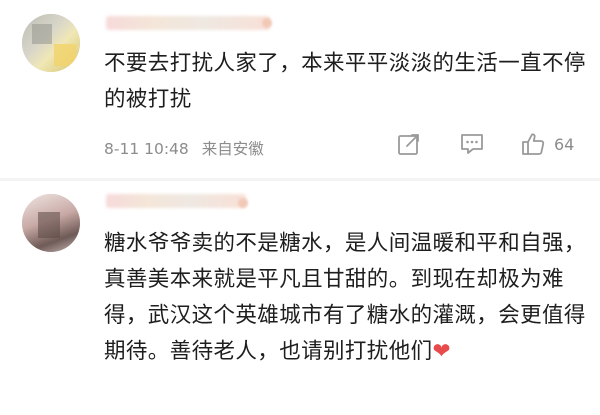 This screenshot has height=415, width=600. Describe the element at coordinates (345, 81) in the screenshot. I see `comment-text: 不要去打扰人家了，本来平平淡淡的生活一直不停的被打扰` at that location.